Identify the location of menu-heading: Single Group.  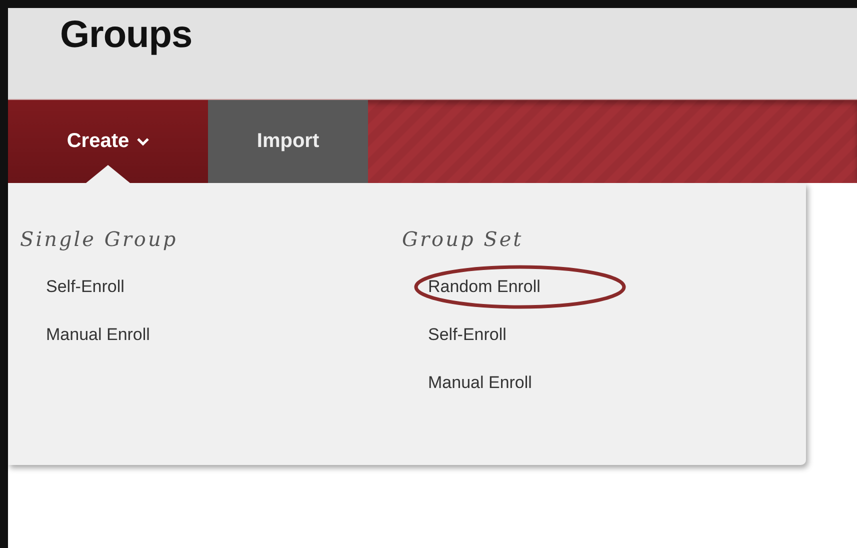
(99, 239).